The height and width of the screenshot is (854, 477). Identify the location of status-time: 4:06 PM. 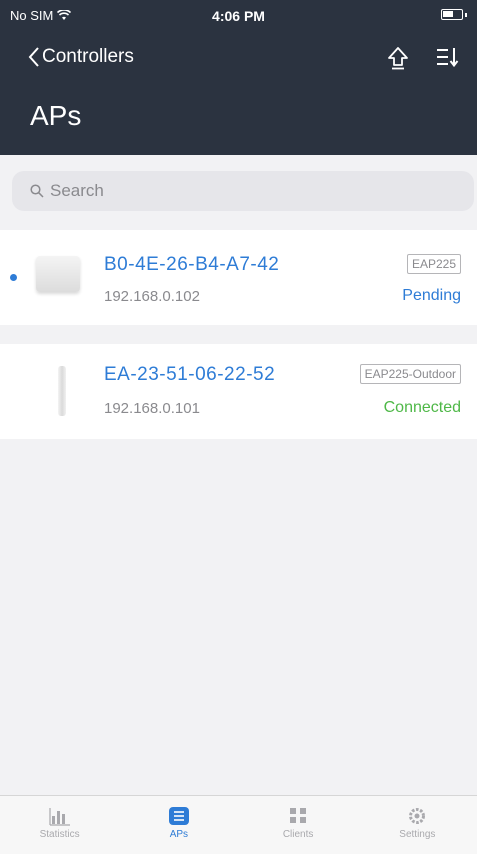
(238, 16).